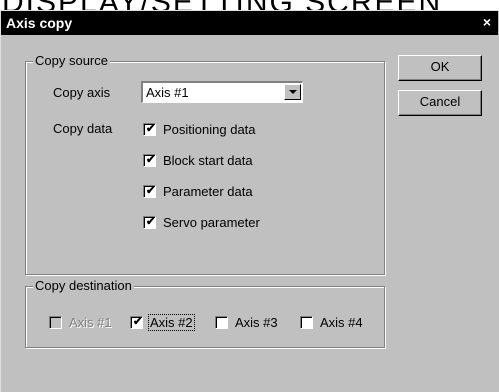 This screenshot has width=499, height=392. I want to click on checkbox-label: Block start data, so click(208, 160).